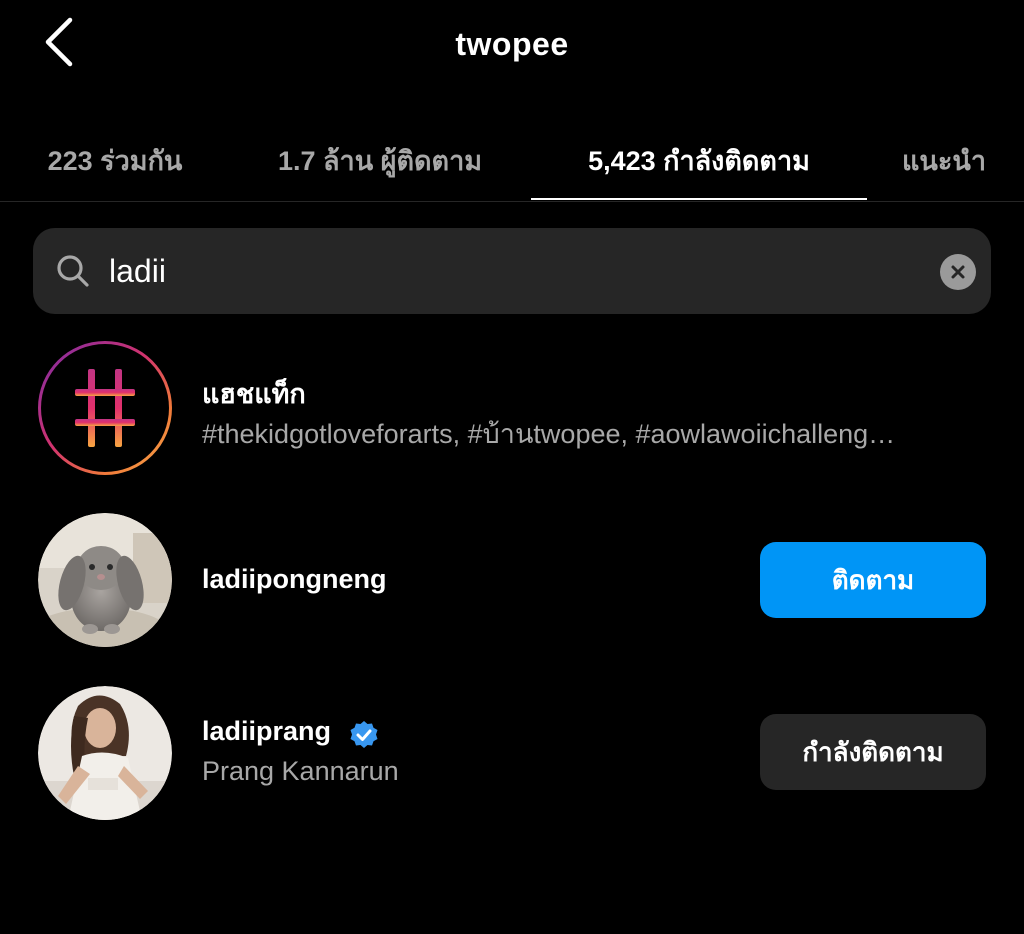  I want to click on search-bar, so click(512, 271).